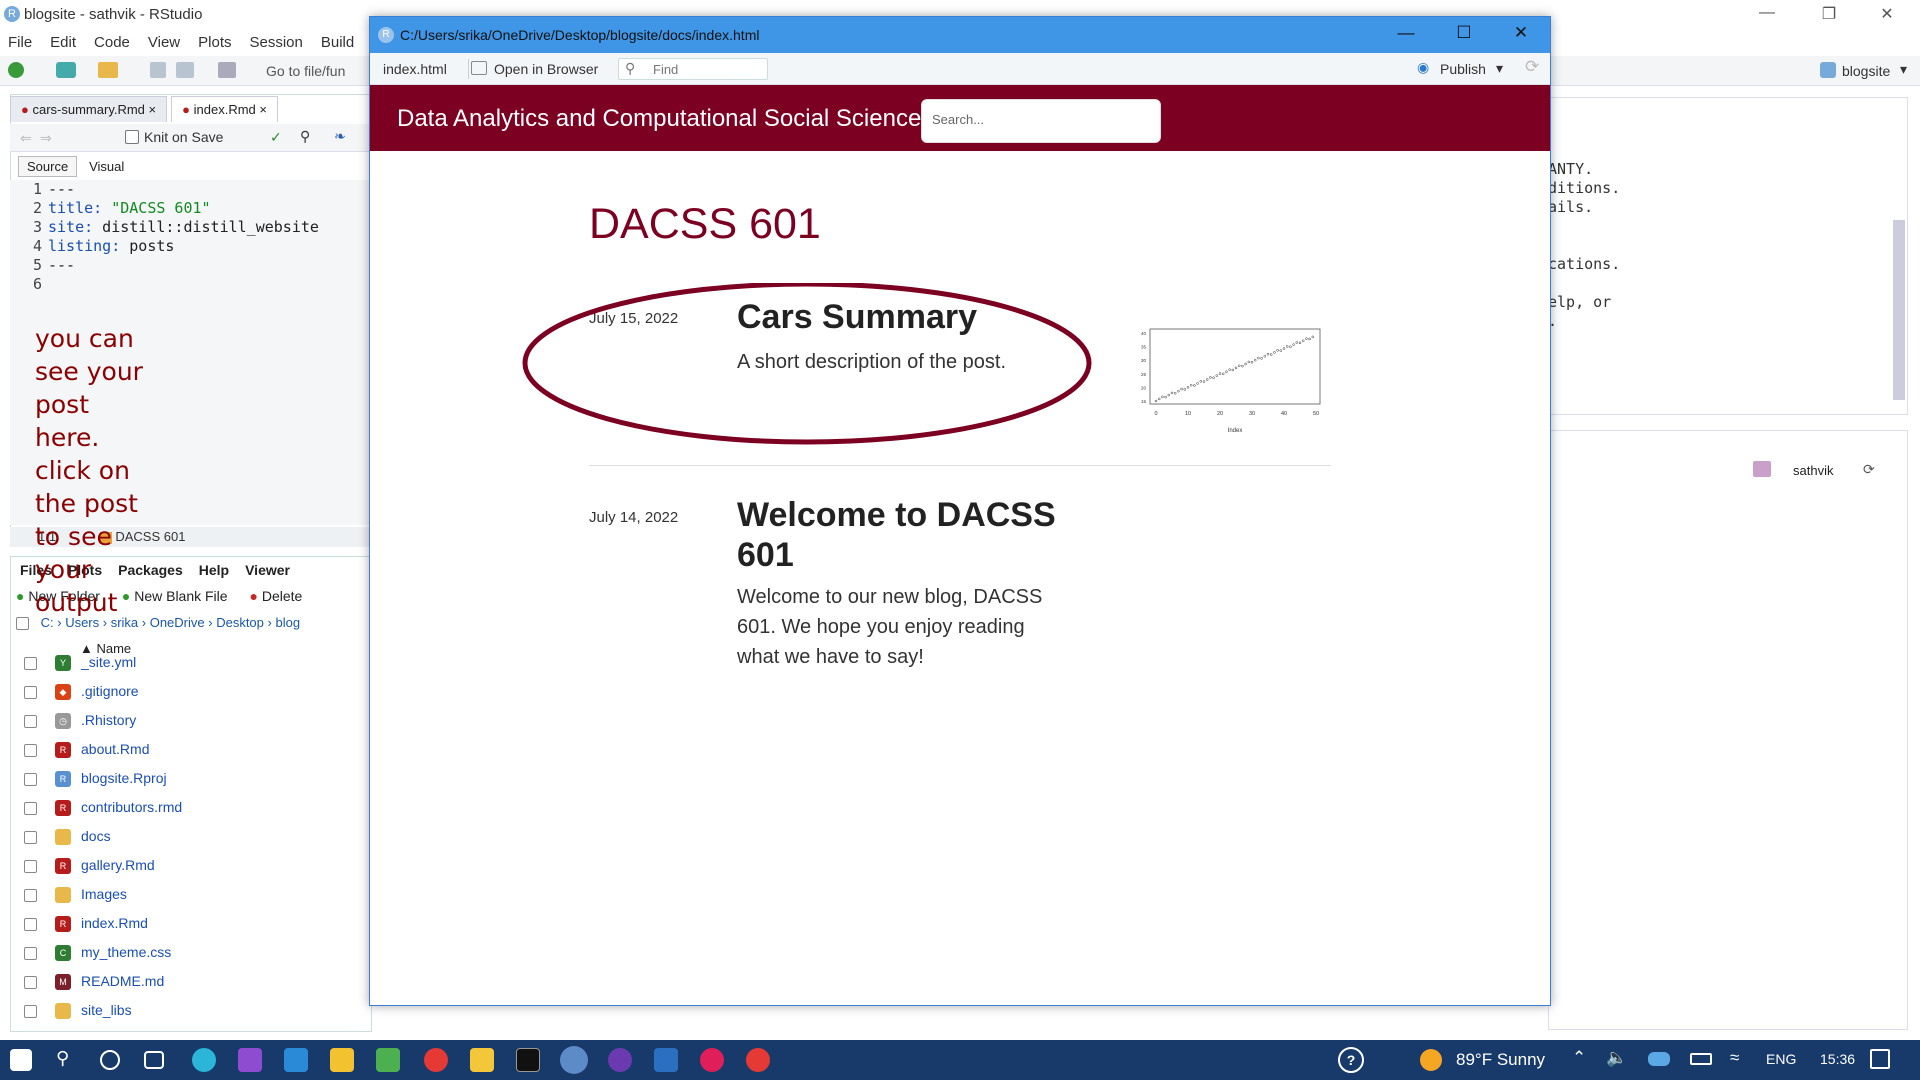 This screenshot has width=1920, height=1080. What do you see at coordinates (1464, 35) in the screenshot?
I see `maximize-button: ☐` at bounding box center [1464, 35].